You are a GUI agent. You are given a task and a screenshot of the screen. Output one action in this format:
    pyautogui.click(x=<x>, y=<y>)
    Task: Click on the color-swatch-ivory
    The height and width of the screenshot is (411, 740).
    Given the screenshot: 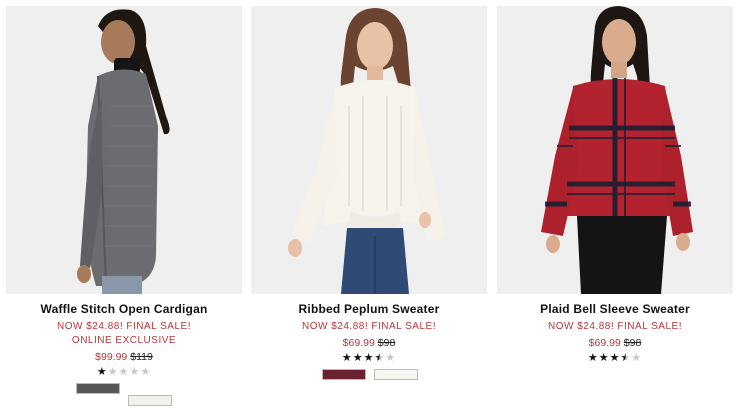 What is the action you would take?
    pyautogui.click(x=150, y=400)
    